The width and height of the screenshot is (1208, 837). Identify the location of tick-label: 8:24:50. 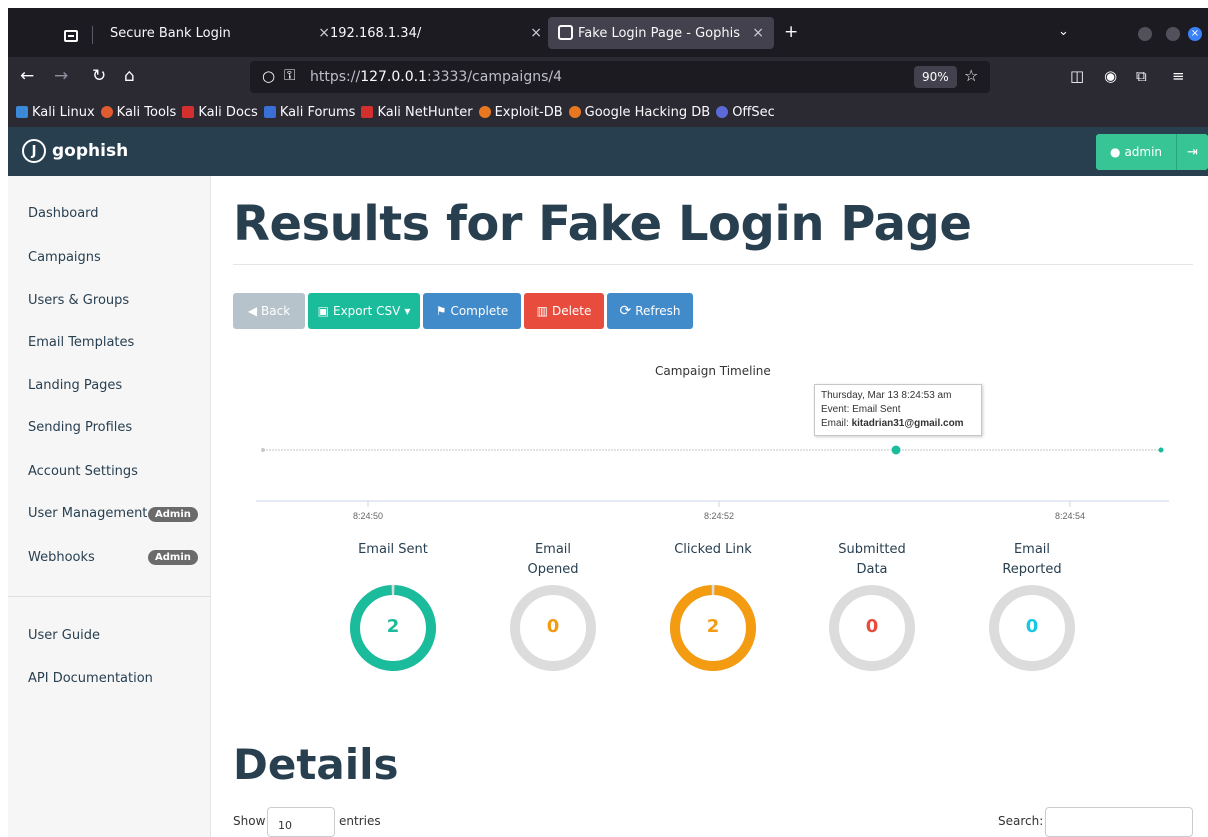
(368, 516).